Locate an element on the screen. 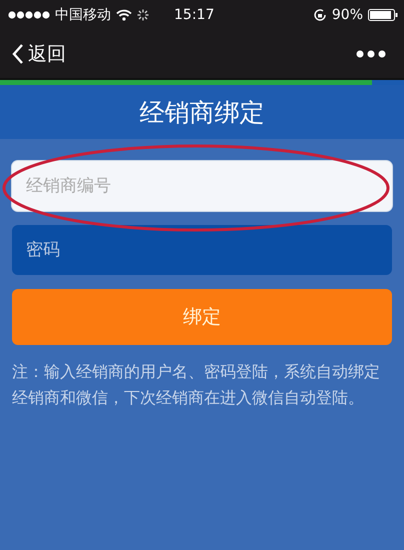 The image size is (404, 550). battery-percent: 90% is located at coordinates (347, 15).